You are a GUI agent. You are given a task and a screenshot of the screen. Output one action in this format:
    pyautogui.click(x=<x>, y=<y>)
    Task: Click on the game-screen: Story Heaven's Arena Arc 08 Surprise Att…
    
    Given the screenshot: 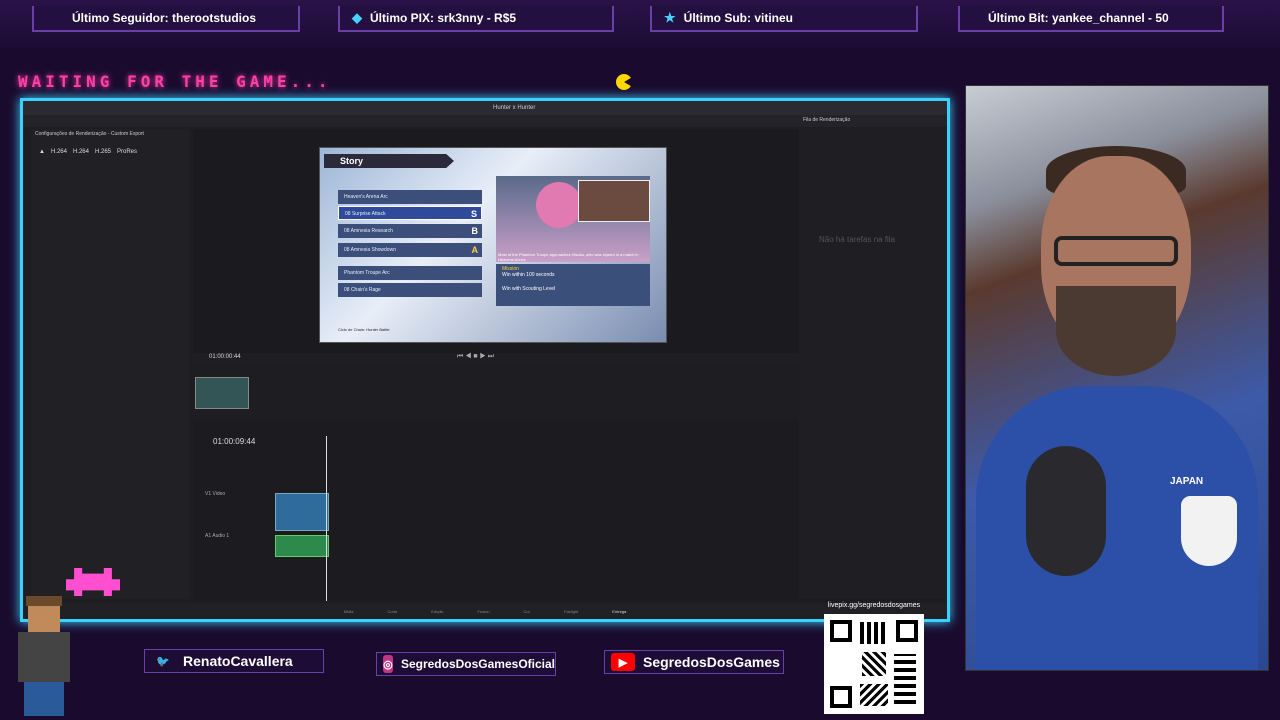 What is the action you would take?
    pyautogui.click(x=493, y=245)
    